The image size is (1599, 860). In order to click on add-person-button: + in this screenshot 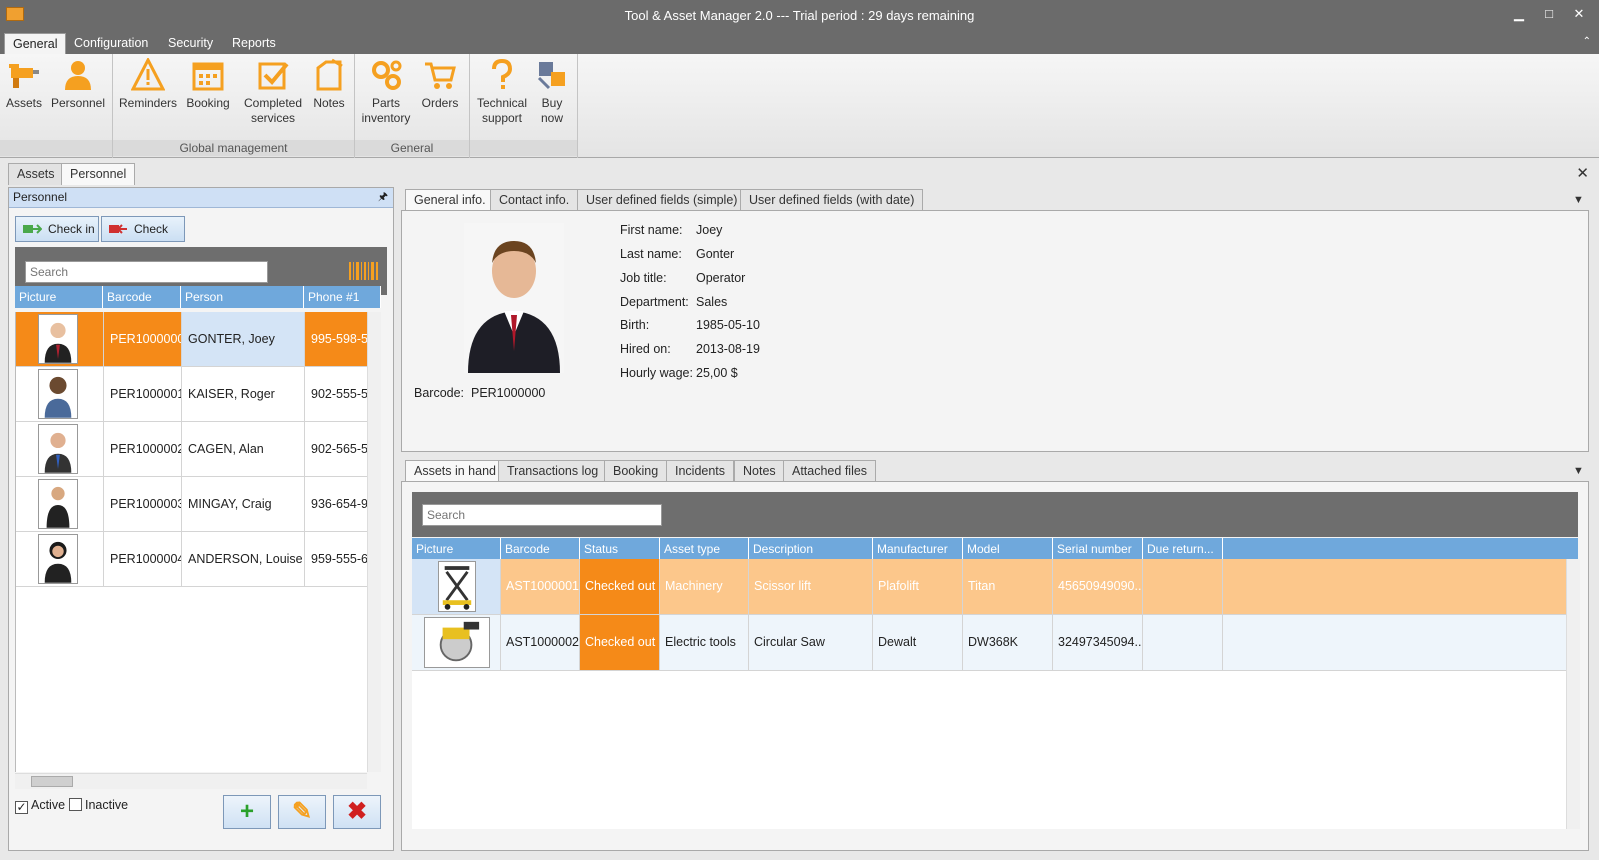, I will do `click(247, 812)`.